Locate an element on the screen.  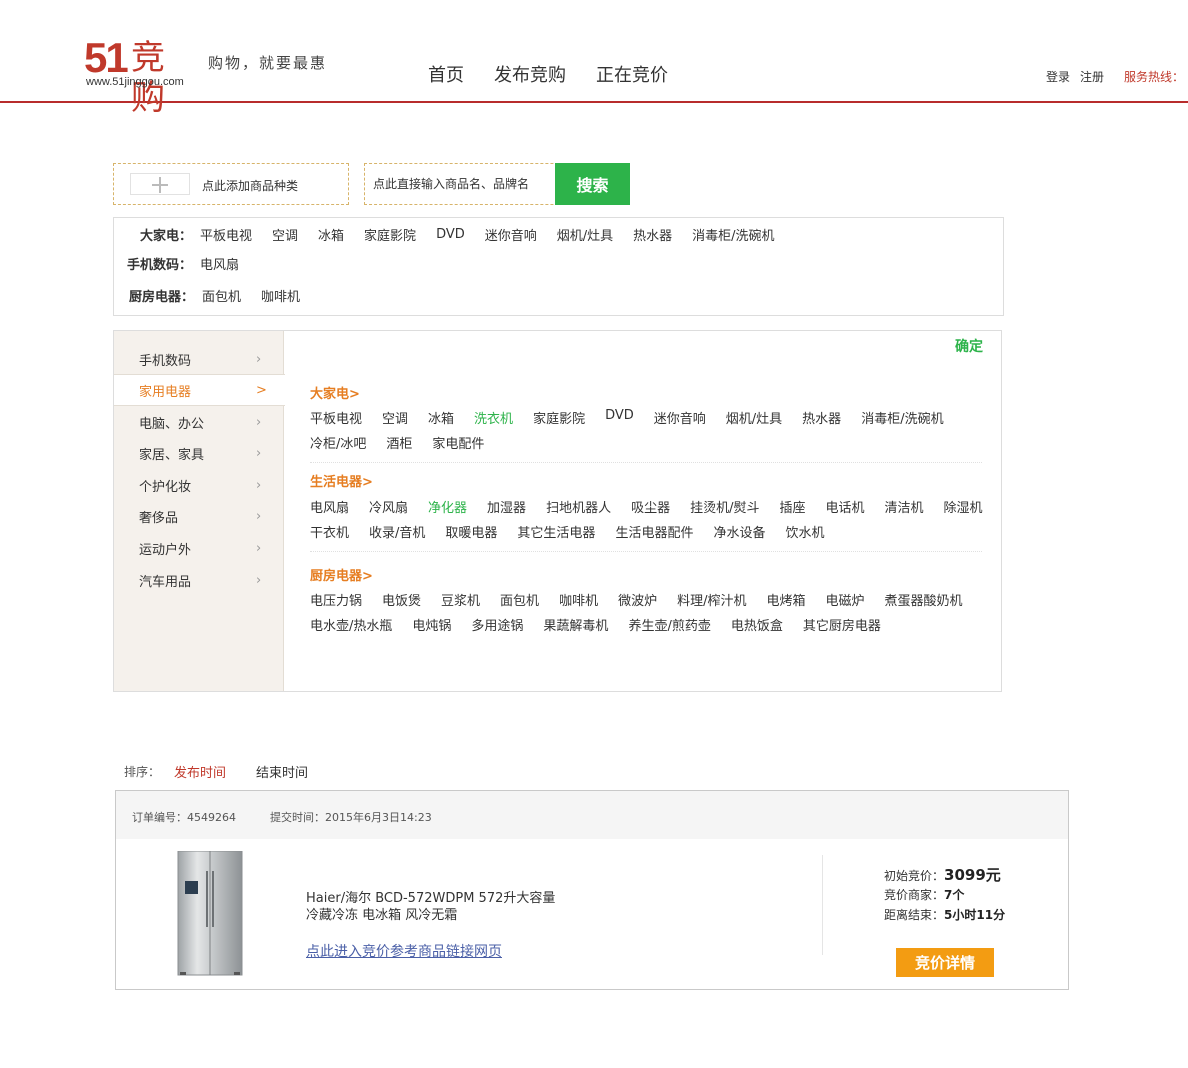
group-title: 厨房电器> is located at coordinates (341, 574).